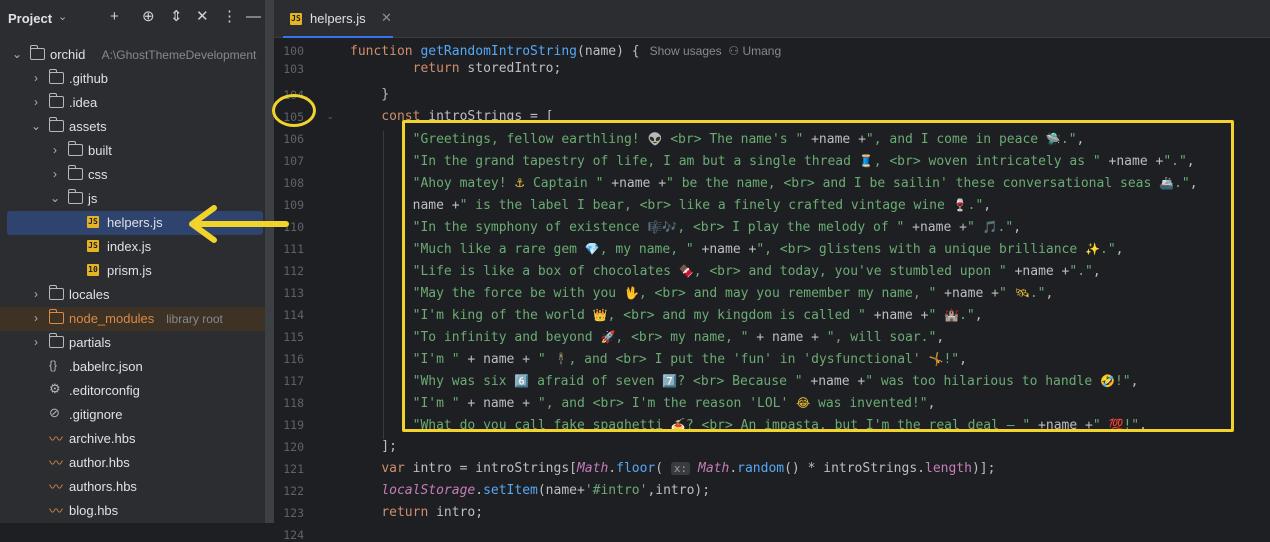 Image resolution: width=1270 pixels, height=542 pixels. I want to click on line-number: 123, so click(293, 513).